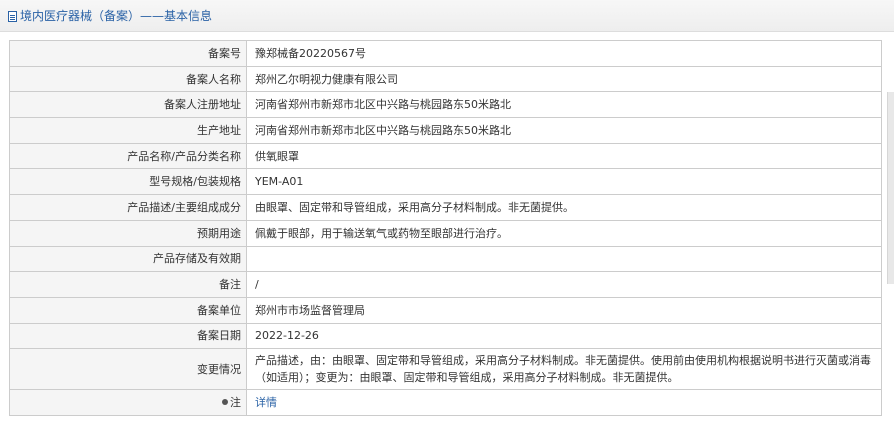  What do you see at coordinates (128, 336) in the screenshot?
I see `row-label: 备案日期` at bounding box center [128, 336].